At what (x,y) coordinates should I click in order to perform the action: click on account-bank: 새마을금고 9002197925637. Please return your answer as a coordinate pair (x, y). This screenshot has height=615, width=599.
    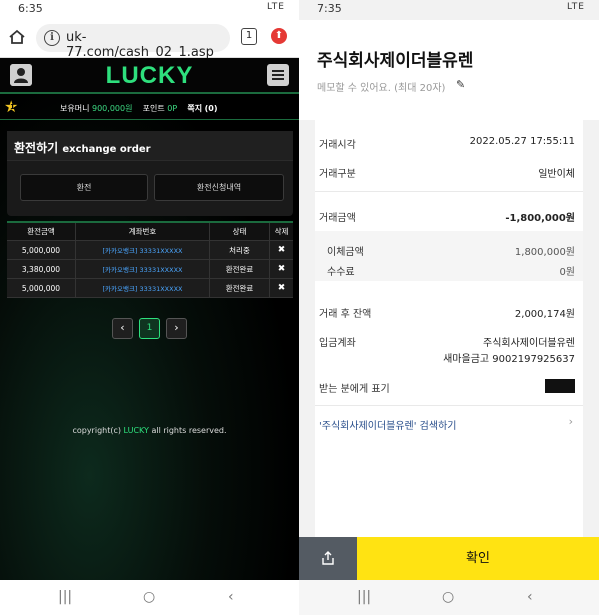
    Looking at the image, I should click on (509, 359).